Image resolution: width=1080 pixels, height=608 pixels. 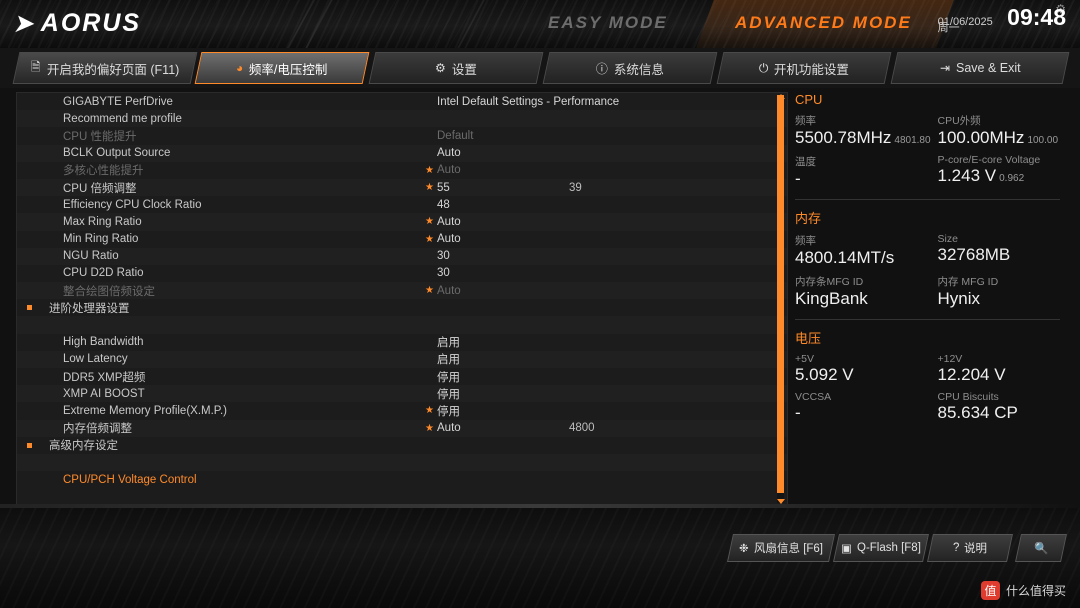 I want to click on q-flash-button: ▣ Q-Flash [F8], so click(x=881, y=548).